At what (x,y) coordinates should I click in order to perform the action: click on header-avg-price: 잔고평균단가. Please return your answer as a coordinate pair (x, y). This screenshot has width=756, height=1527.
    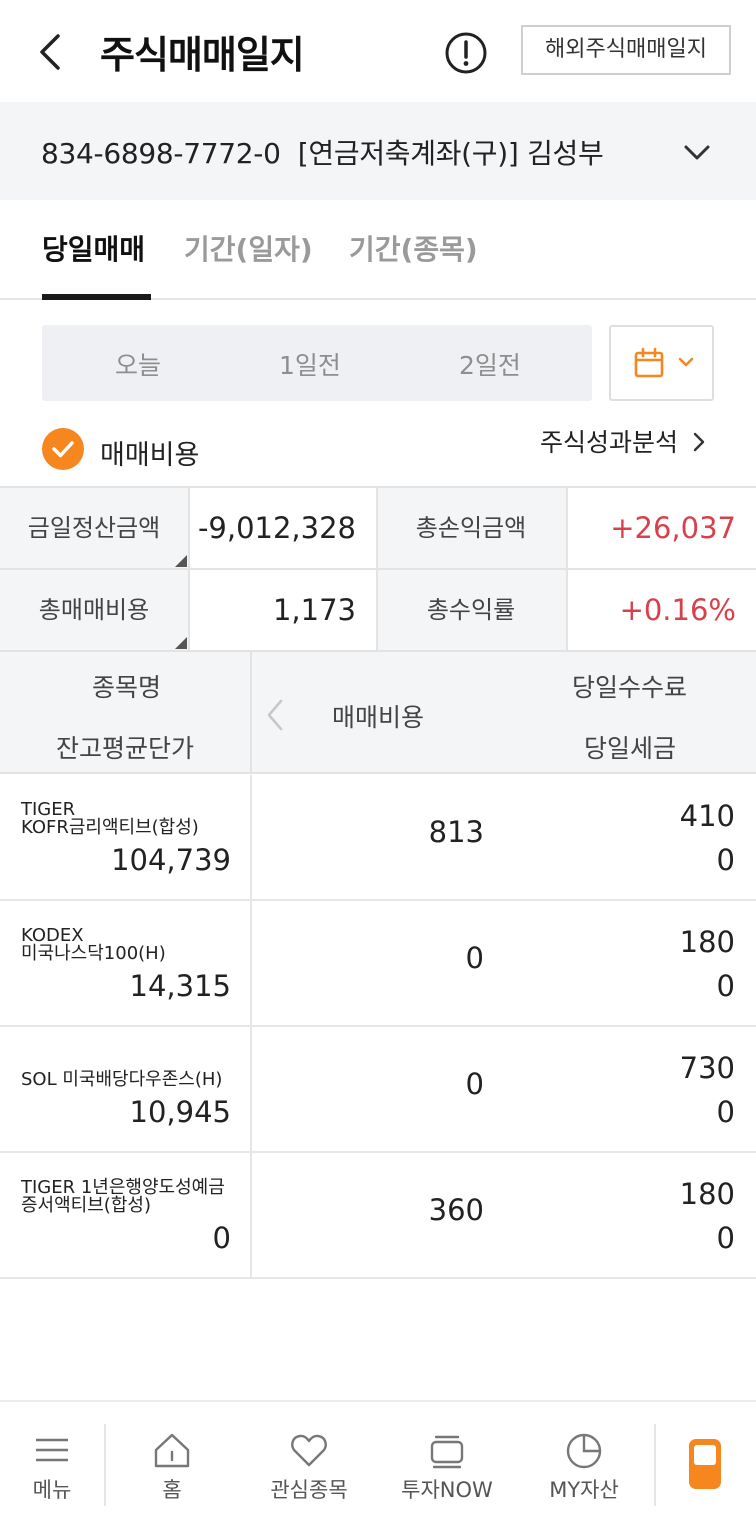
    Looking at the image, I should click on (125, 748).